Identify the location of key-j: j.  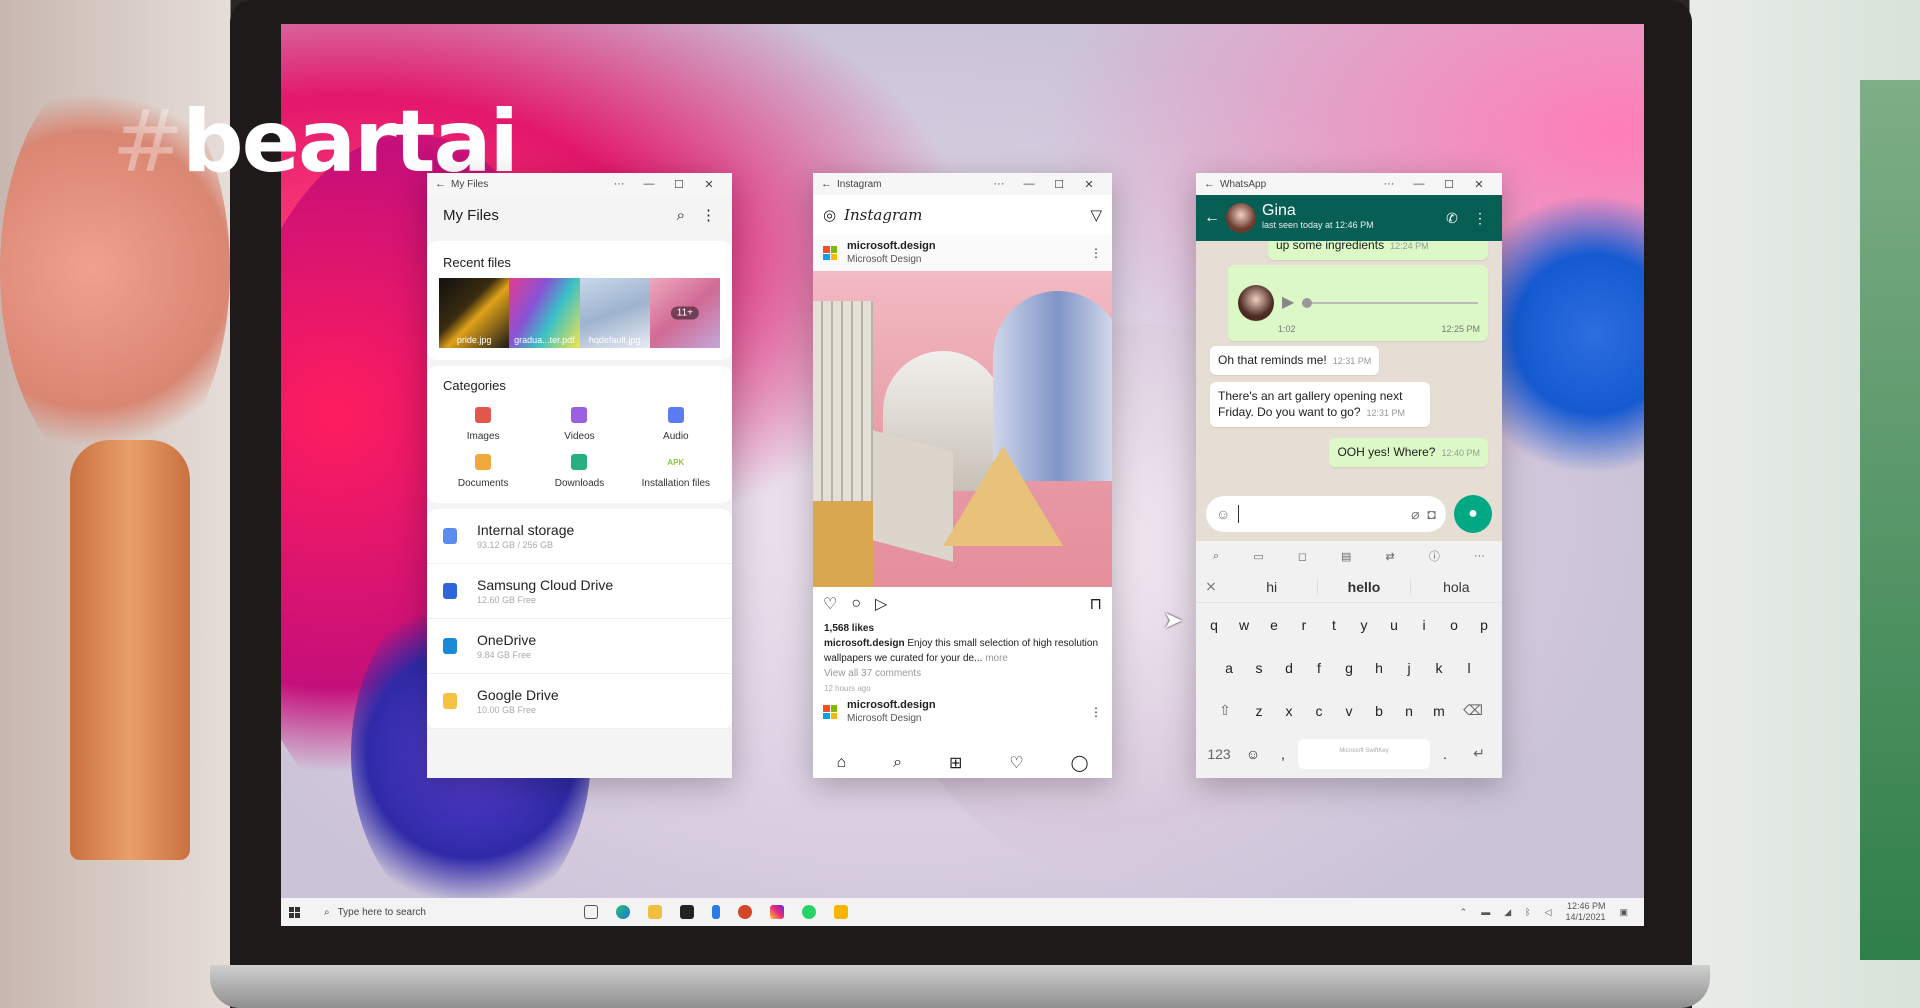
(1409, 668).